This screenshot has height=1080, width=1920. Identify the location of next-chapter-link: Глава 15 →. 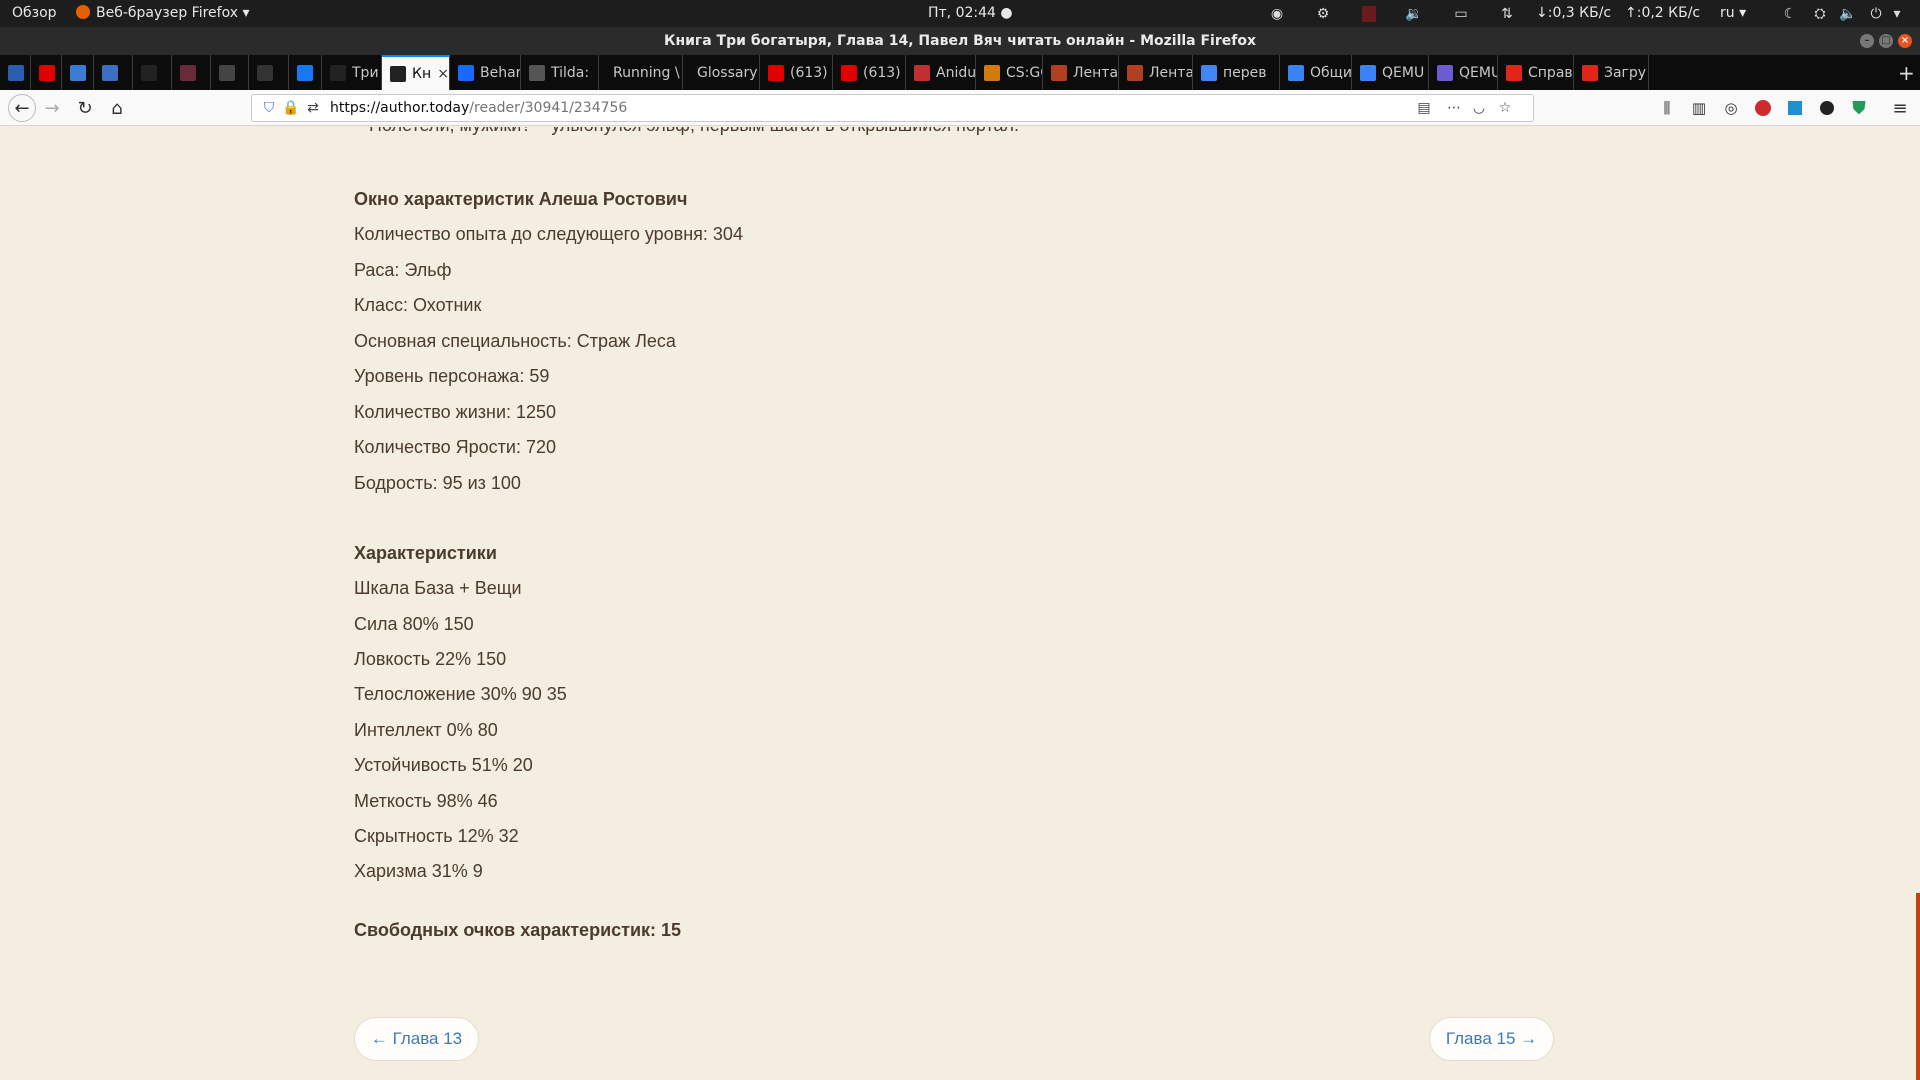
(1491, 1039).